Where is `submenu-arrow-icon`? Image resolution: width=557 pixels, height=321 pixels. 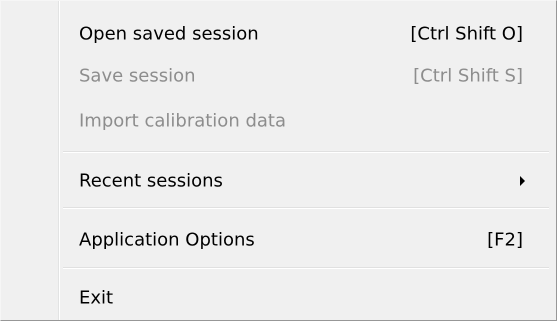
submenu-arrow-icon is located at coordinates (522, 181).